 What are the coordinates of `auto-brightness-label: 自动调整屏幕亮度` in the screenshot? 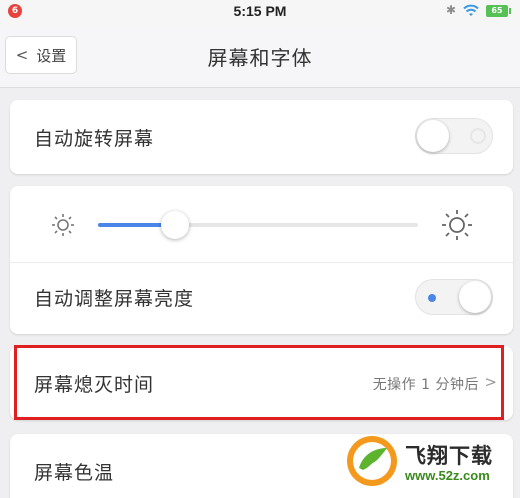 It's located at (114, 299).